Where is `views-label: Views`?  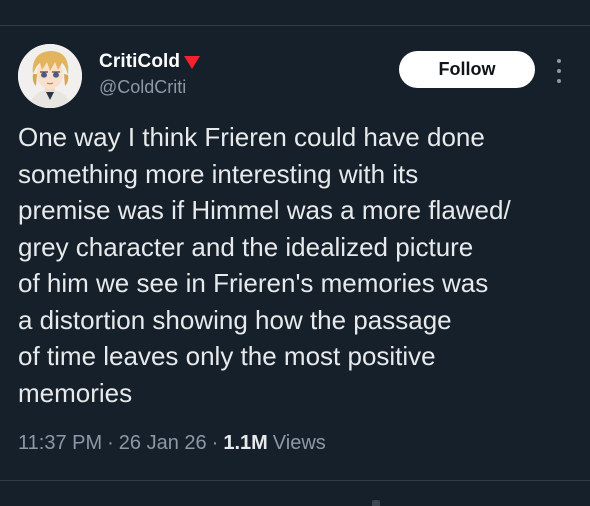 views-label: Views is located at coordinates (299, 443).